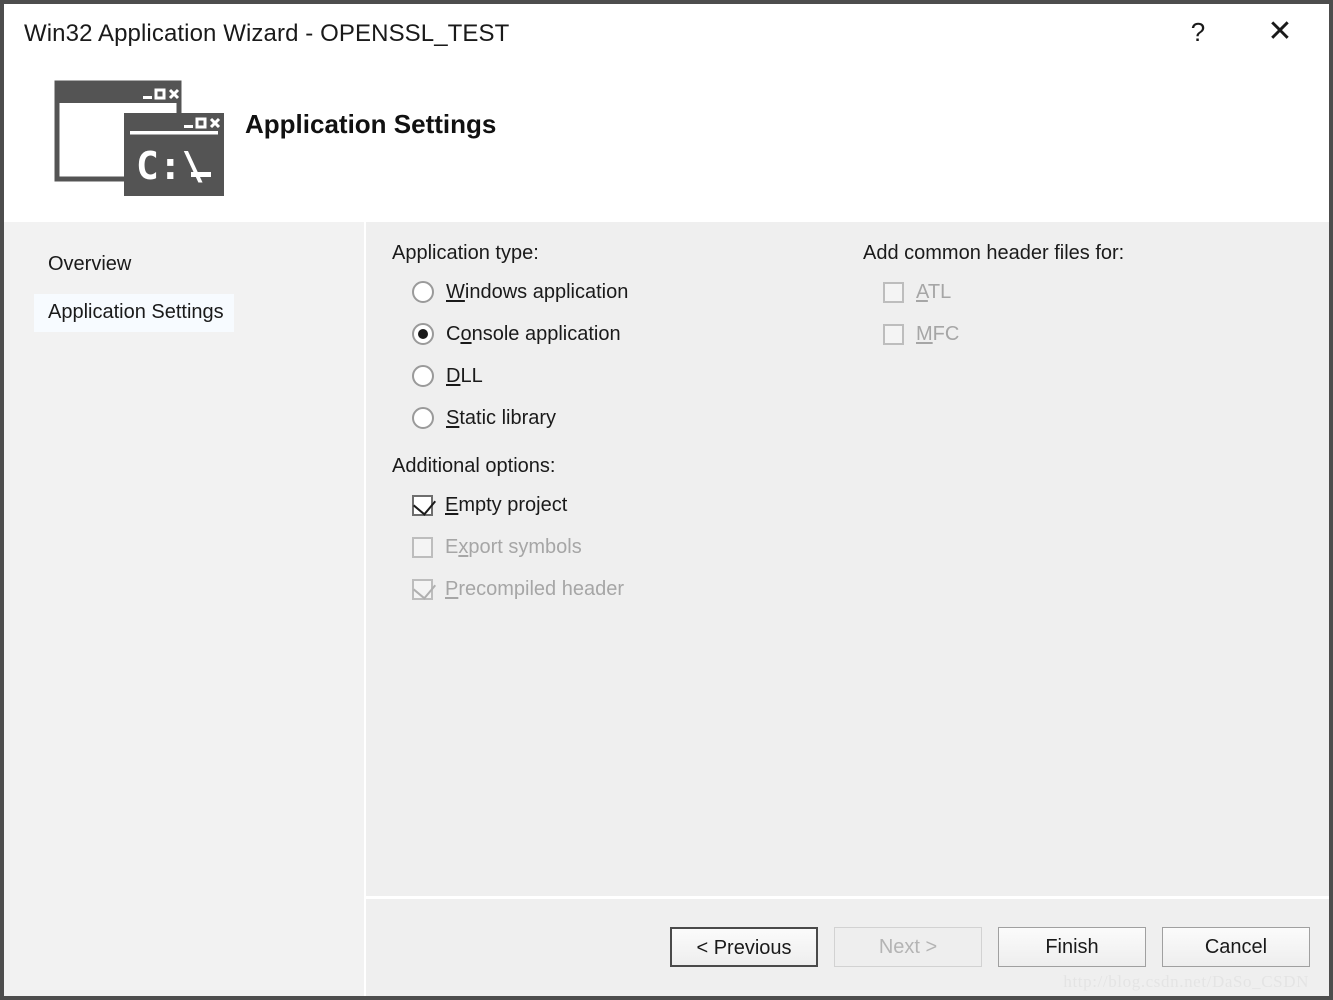  I want to click on radio-label-dll: DLL, so click(464, 375).